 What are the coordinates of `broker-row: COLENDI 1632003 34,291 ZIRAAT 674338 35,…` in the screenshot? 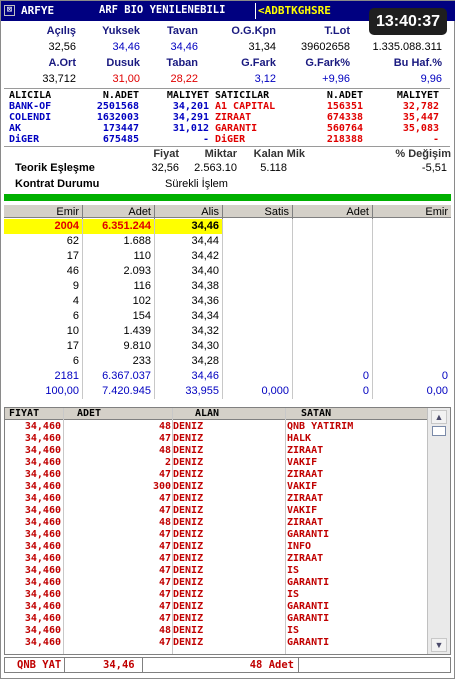 It's located at (229, 117).